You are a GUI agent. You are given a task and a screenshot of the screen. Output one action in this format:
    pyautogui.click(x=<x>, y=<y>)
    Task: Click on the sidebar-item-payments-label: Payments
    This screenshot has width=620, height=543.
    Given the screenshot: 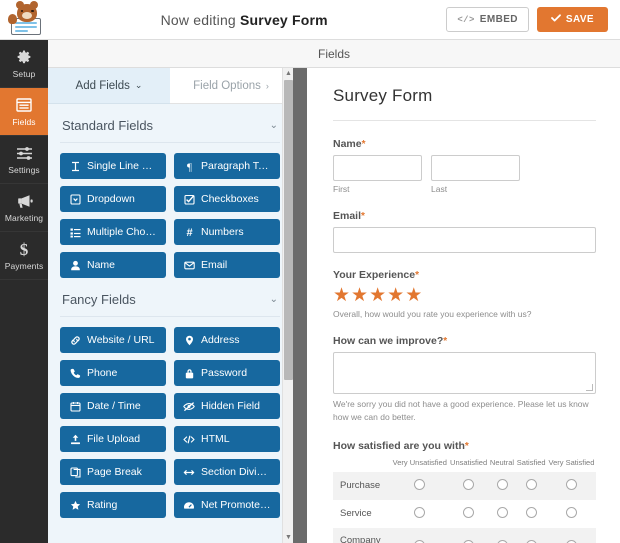 What is the action you would take?
    pyautogui.click(x=24, y=265)
    